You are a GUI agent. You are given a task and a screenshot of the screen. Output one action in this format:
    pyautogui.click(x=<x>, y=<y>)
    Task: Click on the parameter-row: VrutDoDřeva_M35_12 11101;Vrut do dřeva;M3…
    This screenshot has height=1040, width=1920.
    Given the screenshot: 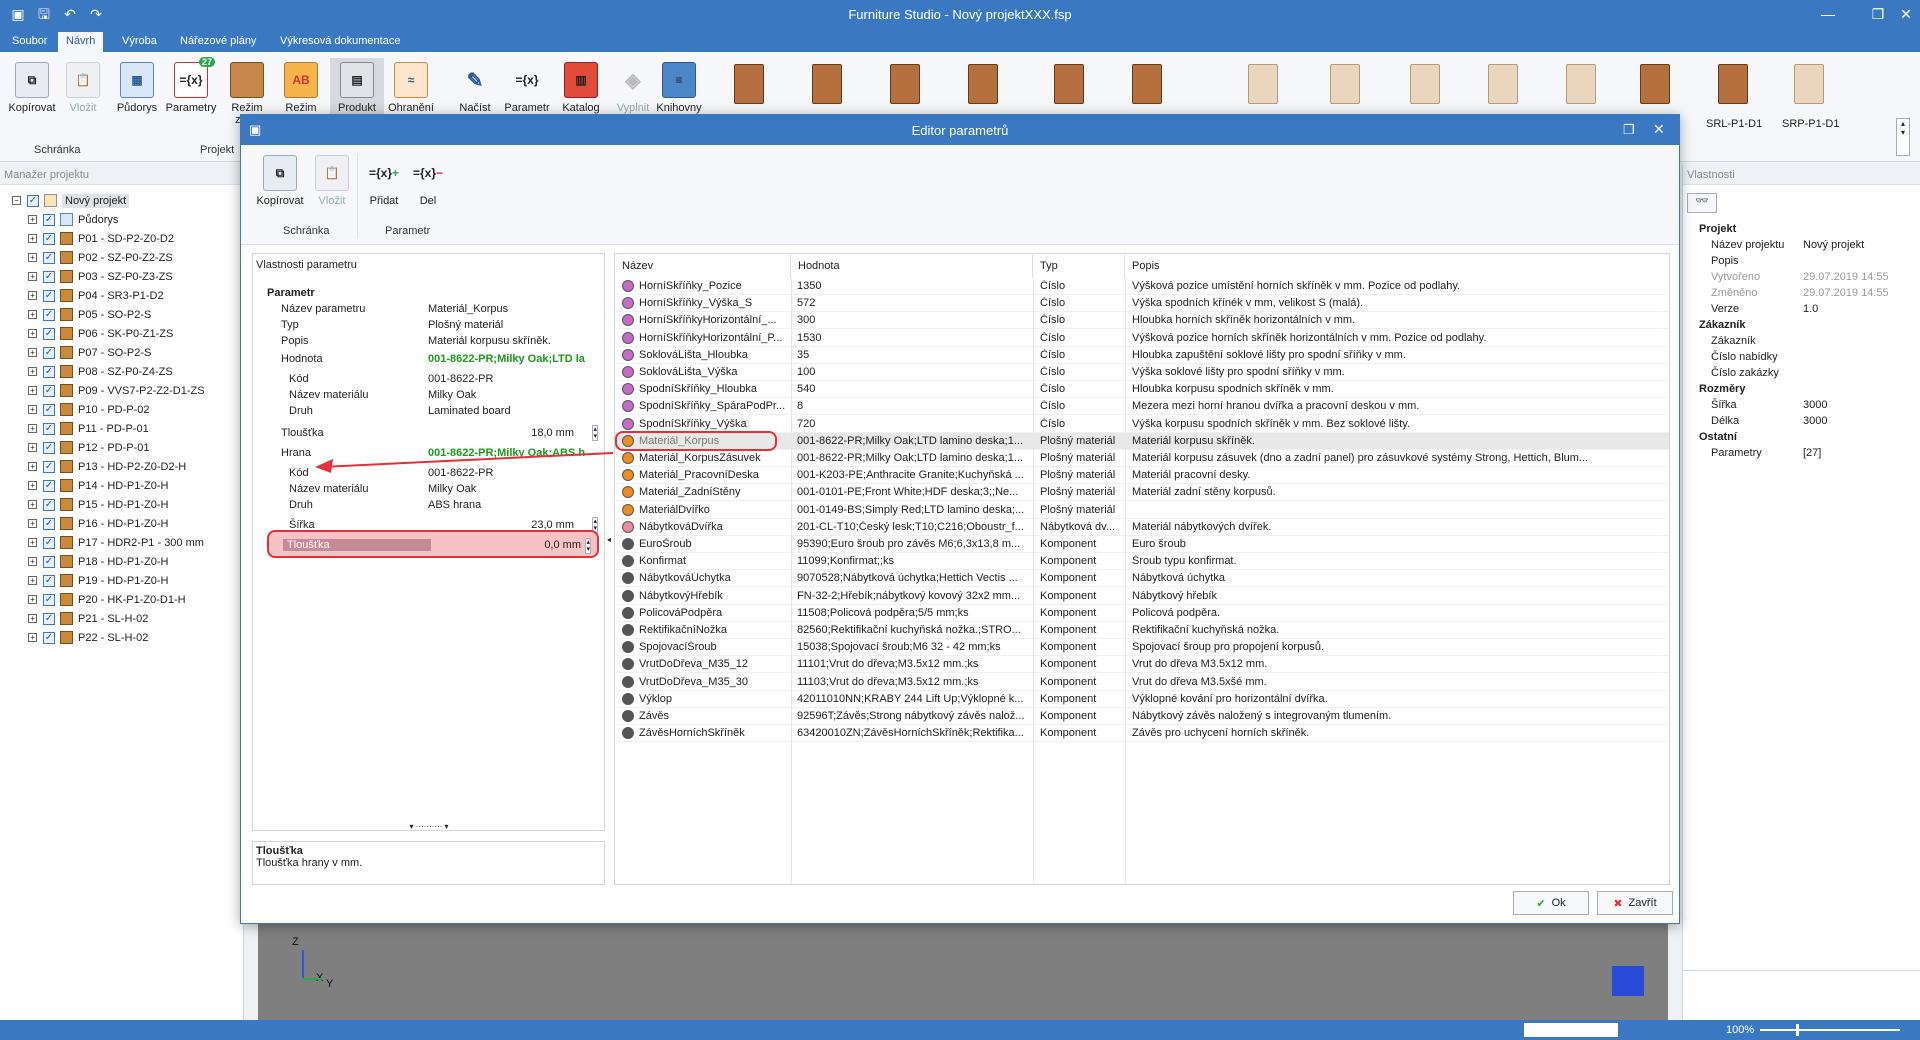 What is the action you would take?
    pyautogui.click(x=1142, y=665)
    